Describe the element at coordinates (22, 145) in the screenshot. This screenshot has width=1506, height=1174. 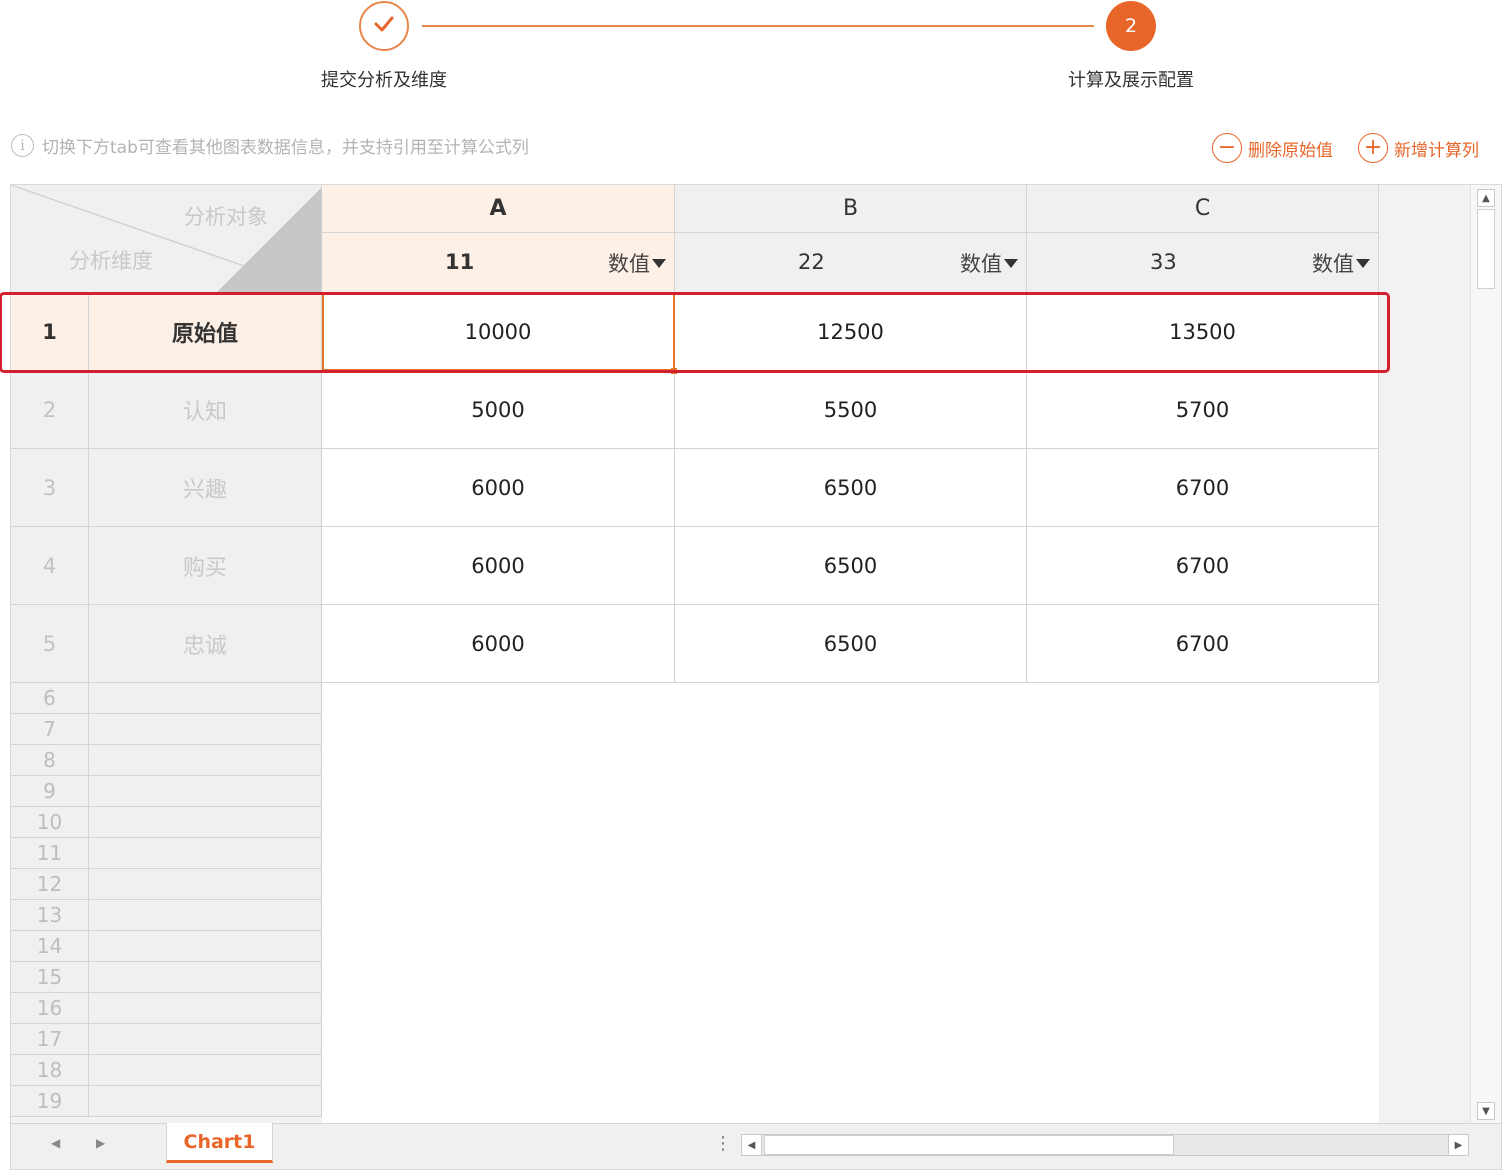
I see `info-icon: i` at that location.